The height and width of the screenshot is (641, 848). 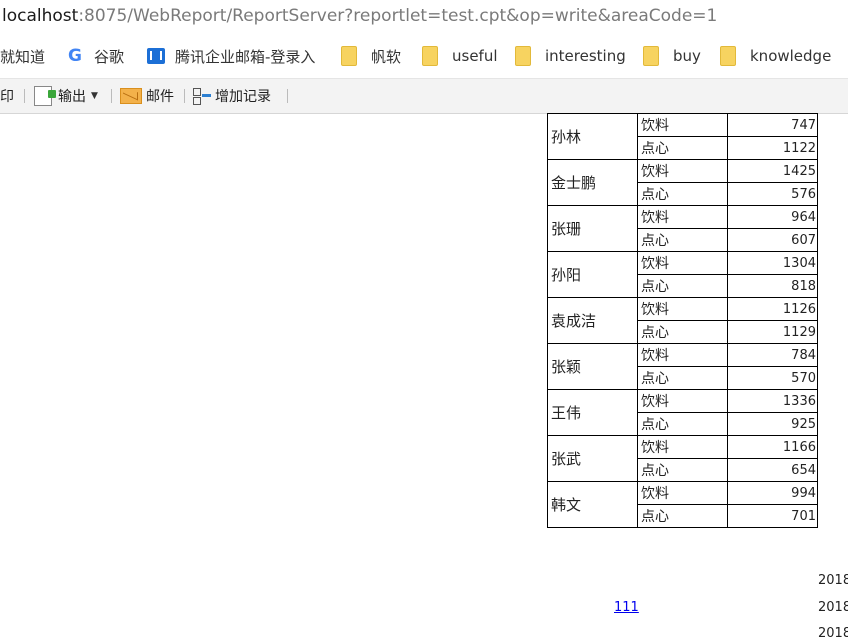 What do you see at coordinates (75, 56) in the screenshot?
I see `google-icon: G` at bounding box center [75, 56].